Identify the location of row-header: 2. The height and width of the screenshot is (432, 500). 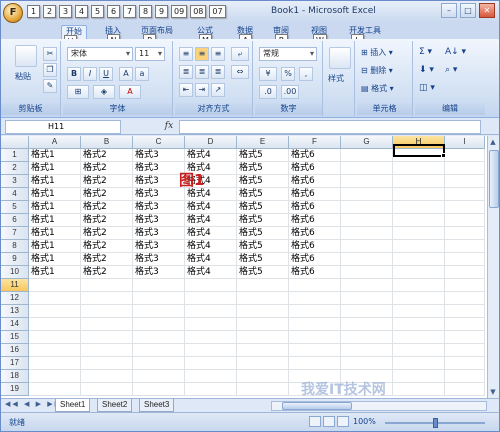
(15, 168).